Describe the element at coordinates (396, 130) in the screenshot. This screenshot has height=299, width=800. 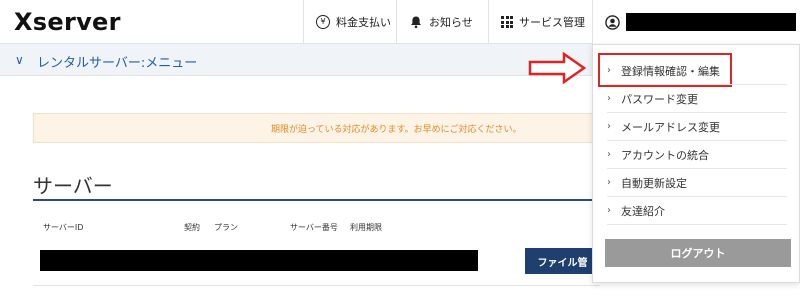
I see `deadline-notice-text: 期限が迫っている対応があります。お早めにご対応ください。` at that location.